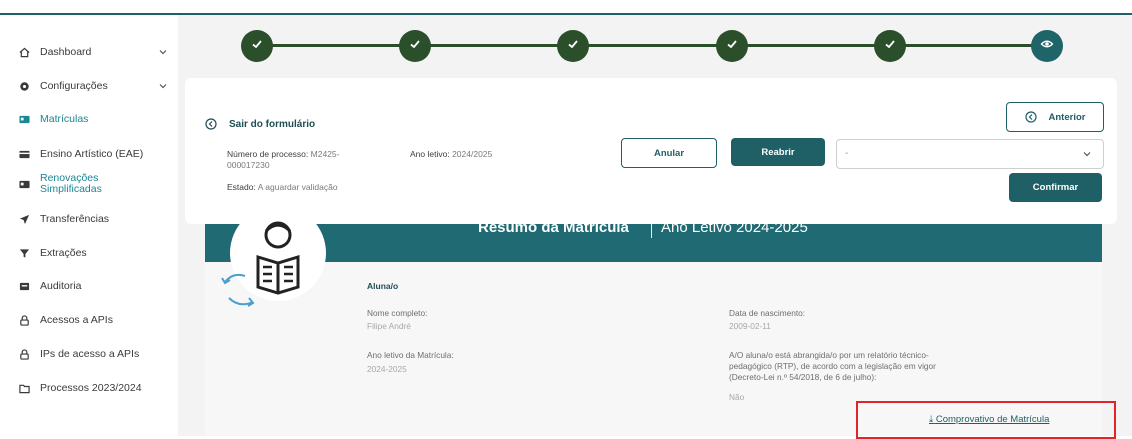  I want to click on sidebar-item-ips-apis: IPs de acesso a APIs, so click(93, 354).